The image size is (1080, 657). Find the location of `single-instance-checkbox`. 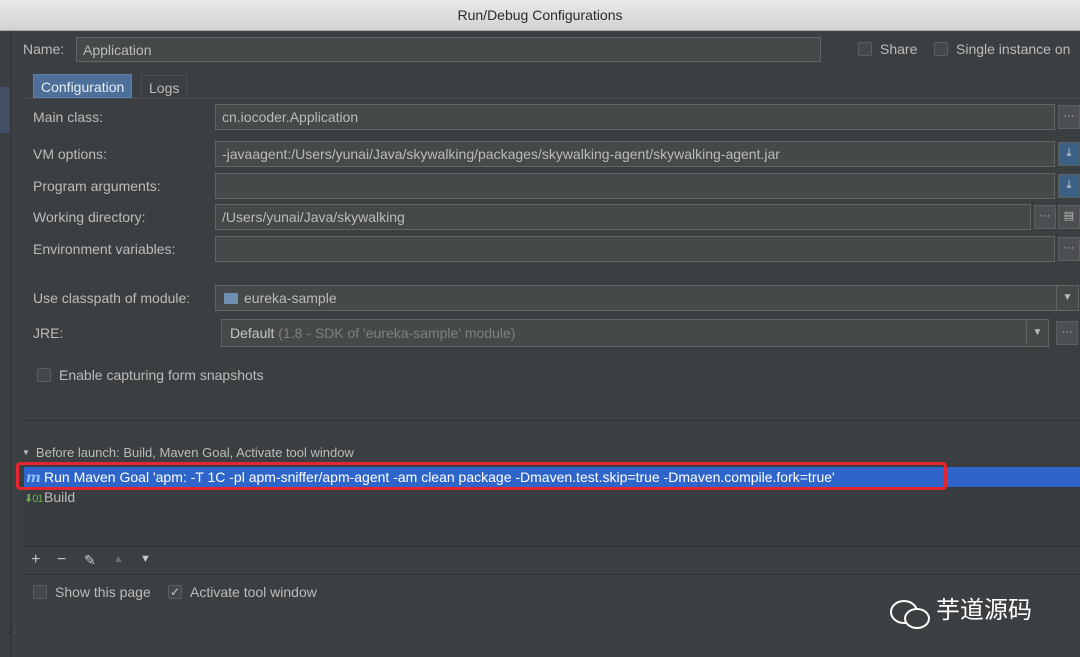

single-instance-checkbox is located at coordinates (941, 49).